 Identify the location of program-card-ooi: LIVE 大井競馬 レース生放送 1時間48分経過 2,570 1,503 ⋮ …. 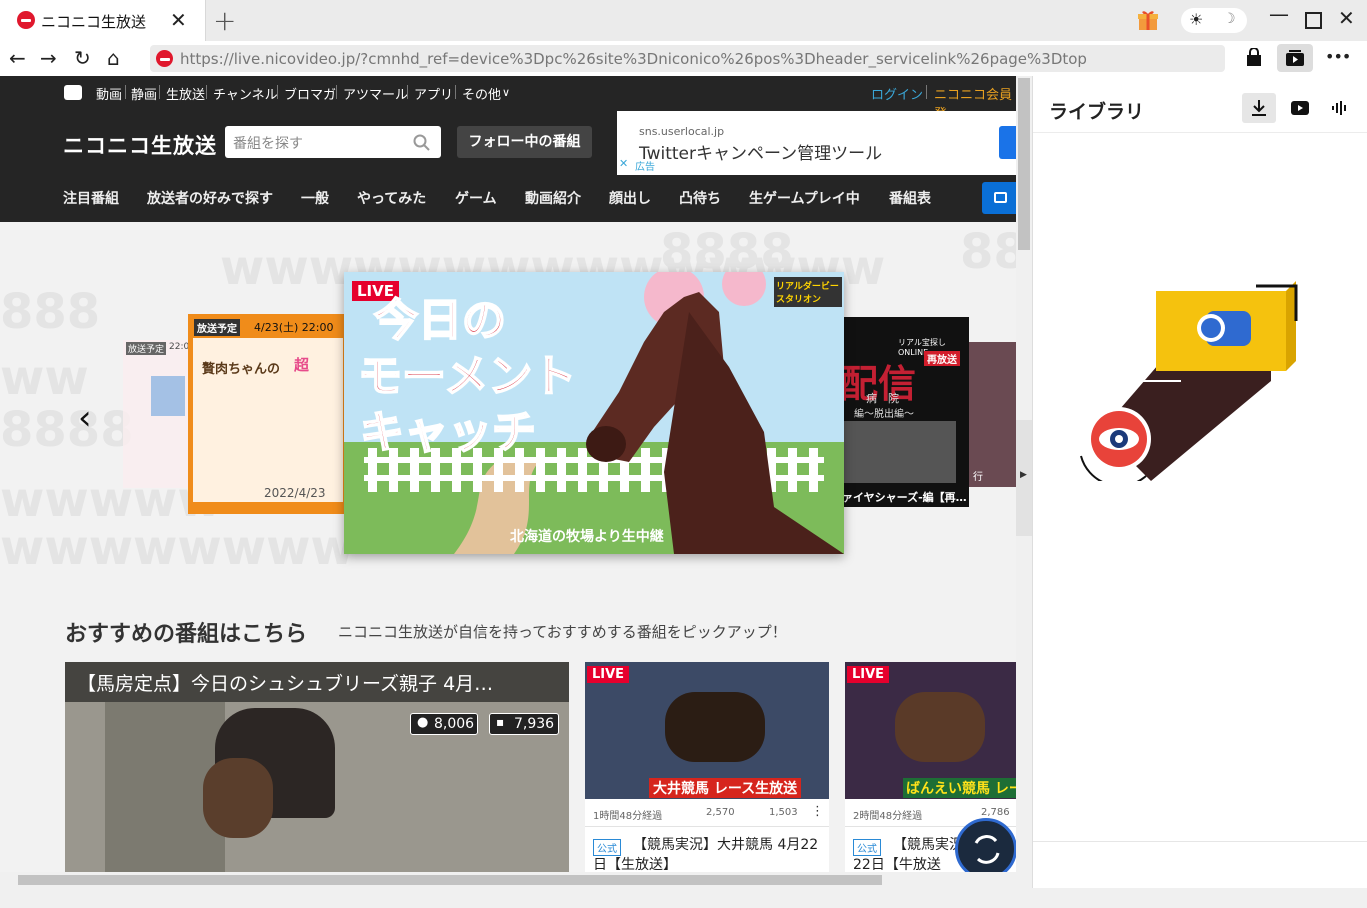
(707, 767).